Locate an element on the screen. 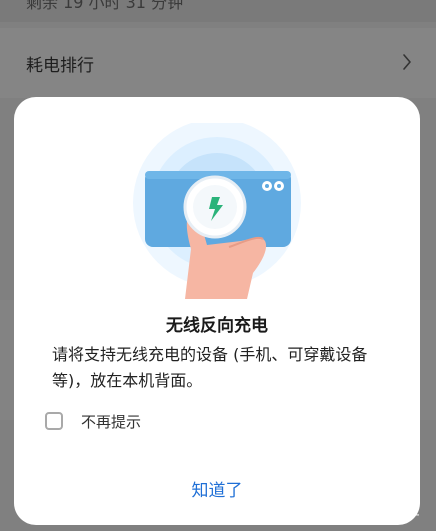 The height and width of the screenshot is (531, 436). remaining-time-text: 剩余 19 小时 31 分钟 is located at coordinates (105, 6).